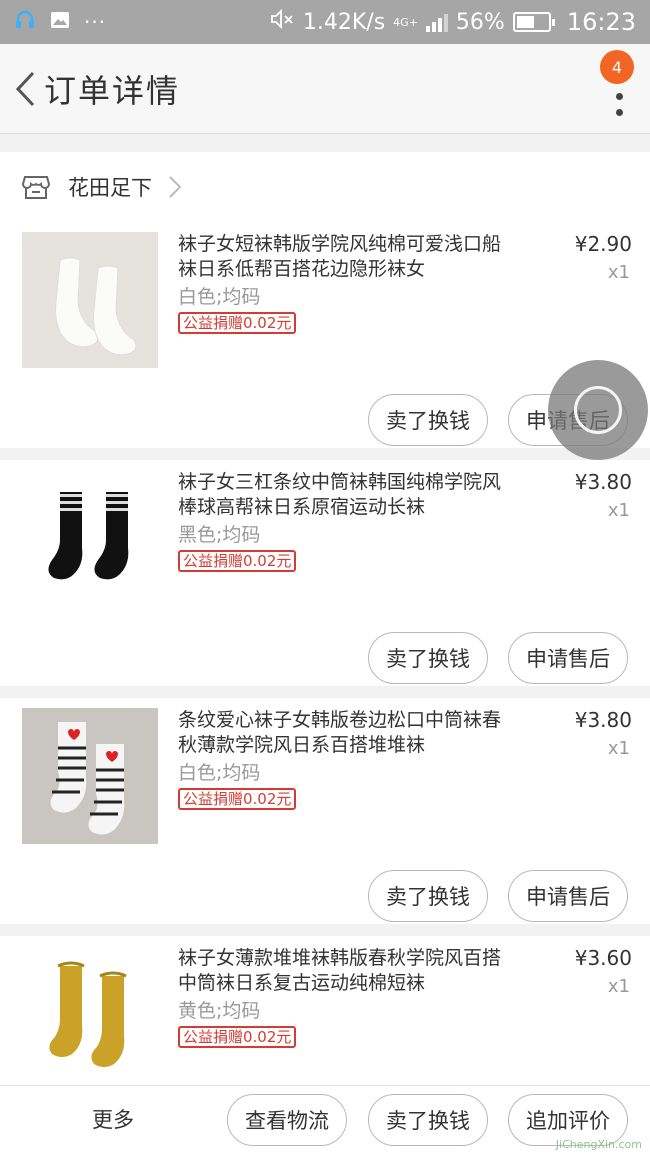 This screenshot has height=1155, width=650. I want to click on watermark: JiChengXin.com, so click(598, 1144).